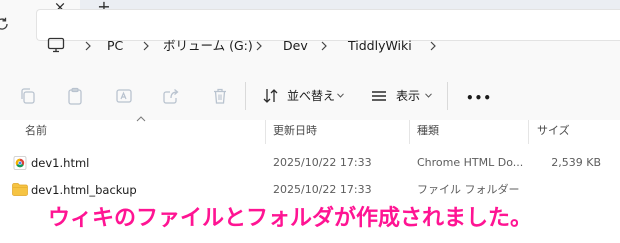  I want to click on column-header-modified: 更新日時, so click(295, 131).